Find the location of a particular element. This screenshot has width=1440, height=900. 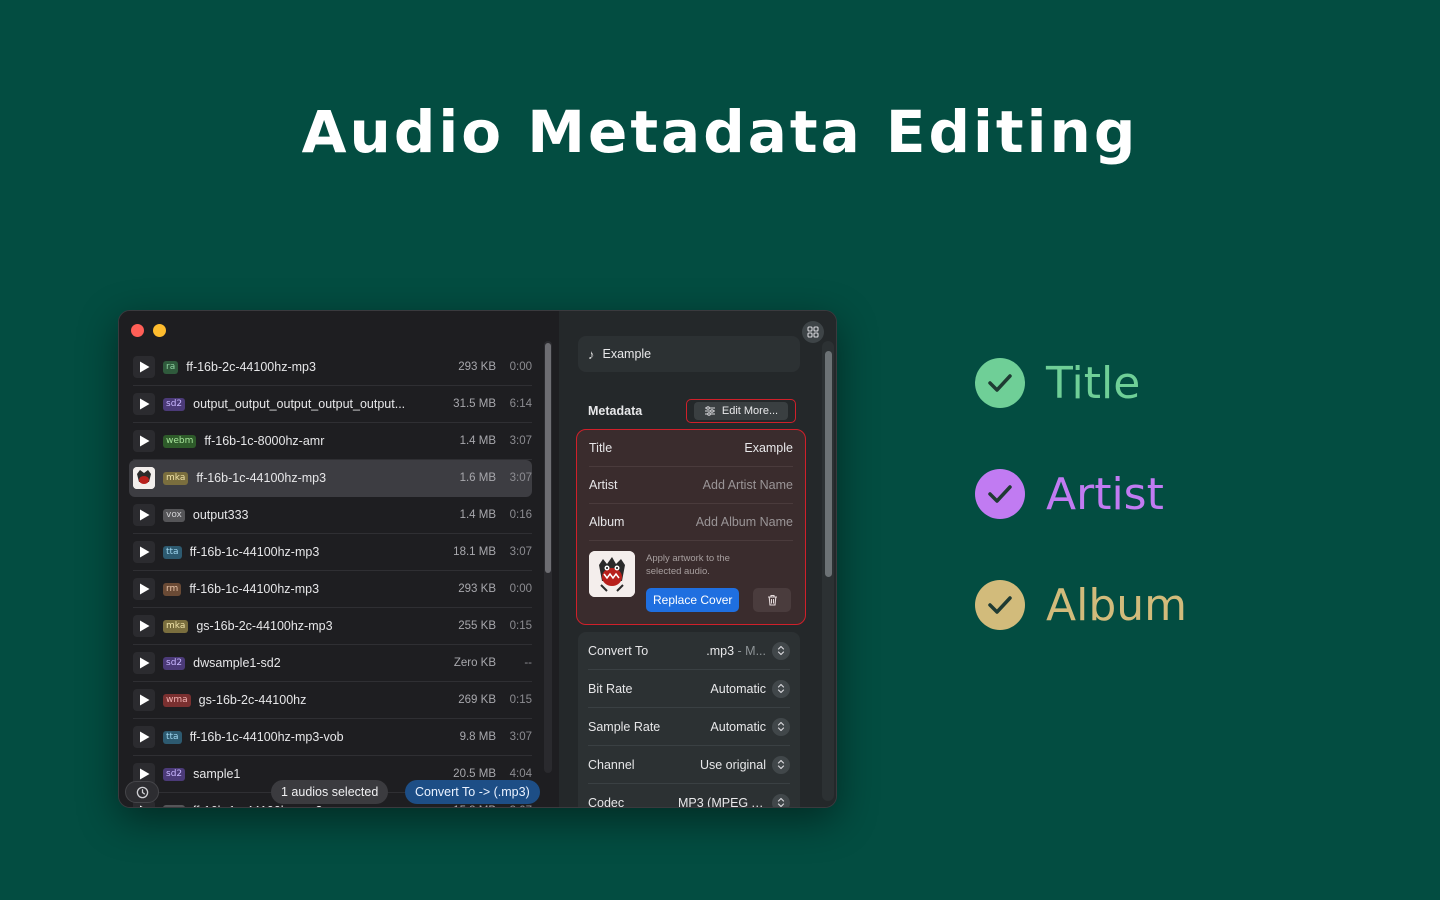

file-duration: -- is located at coordinates (528, 663).